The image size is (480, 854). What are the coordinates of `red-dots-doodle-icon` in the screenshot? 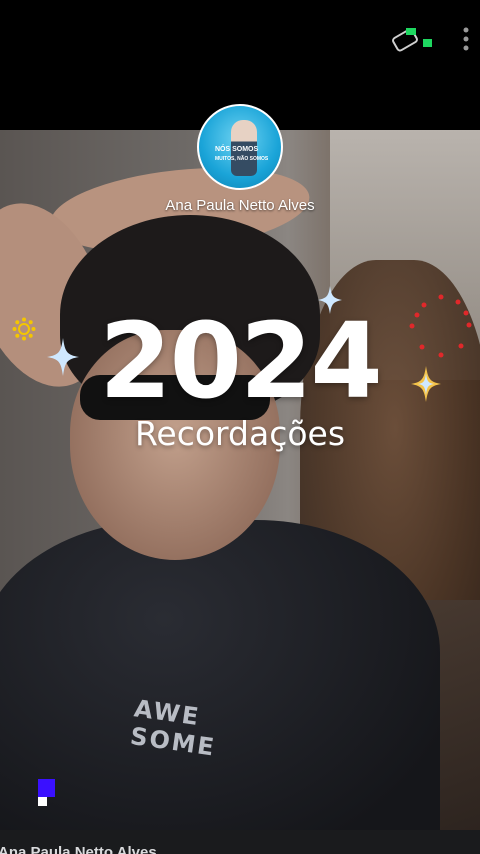 It's located at (440, 326).